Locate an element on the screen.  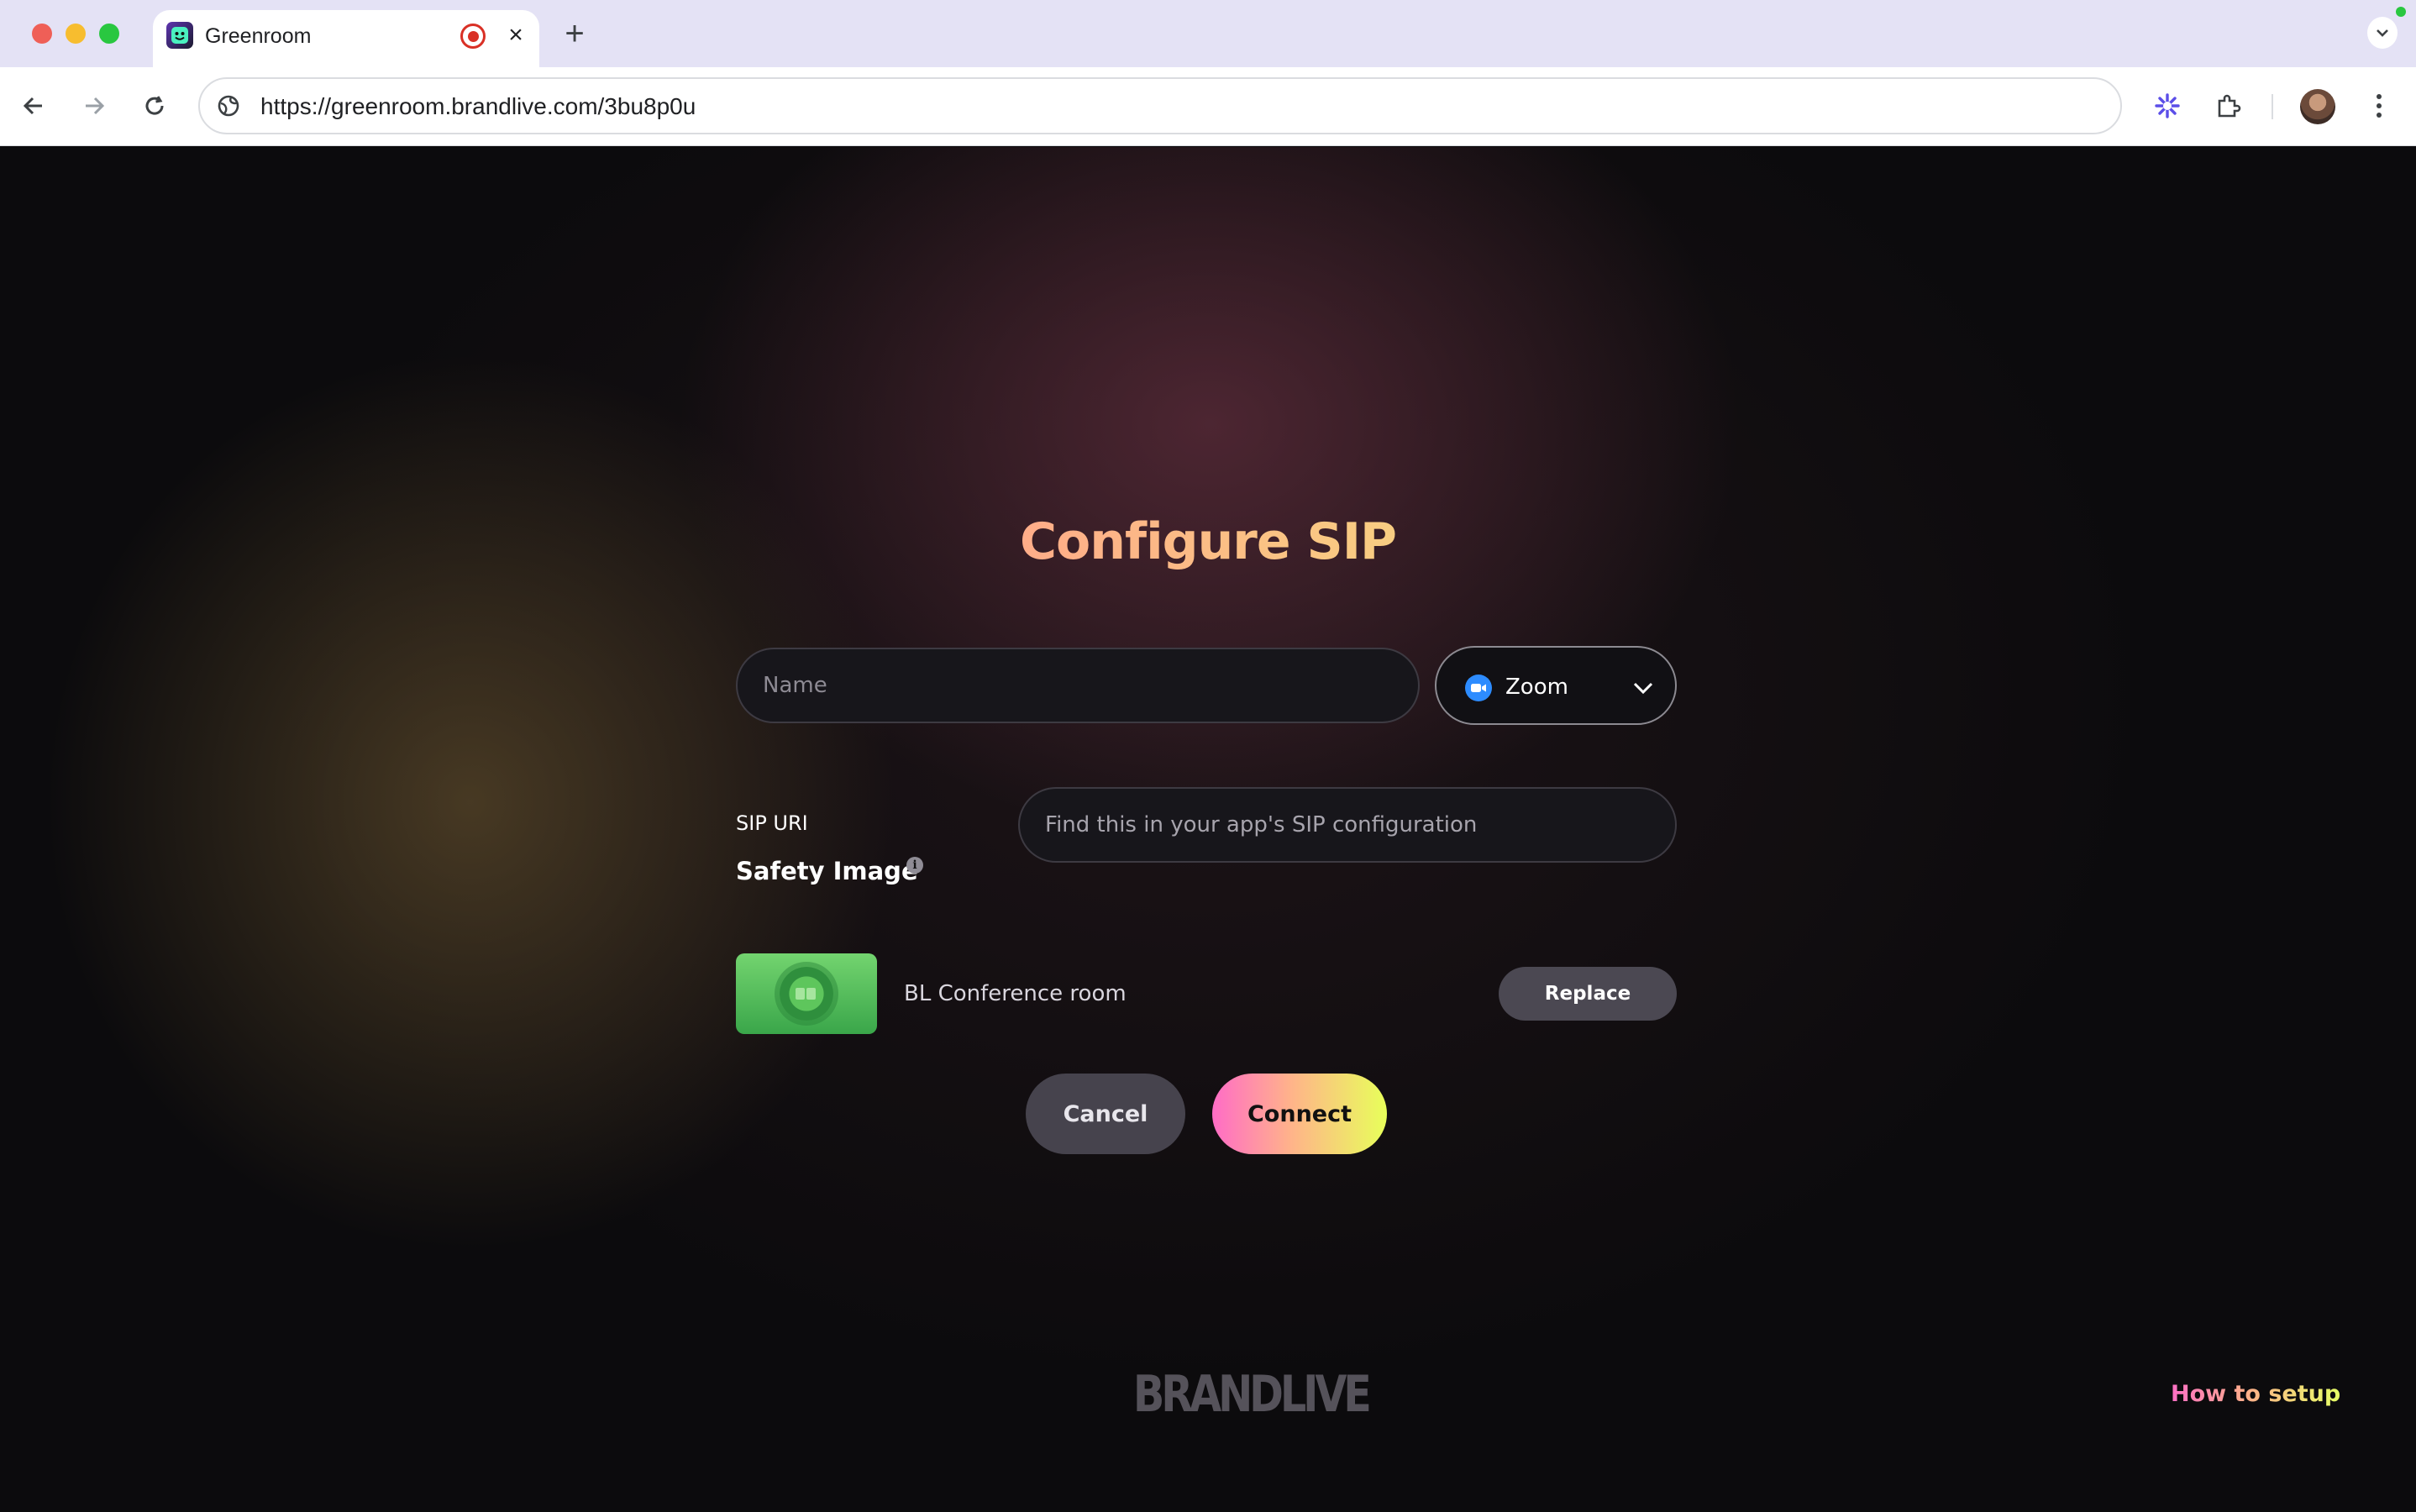
name-input is located at coordinates (1078, 685).